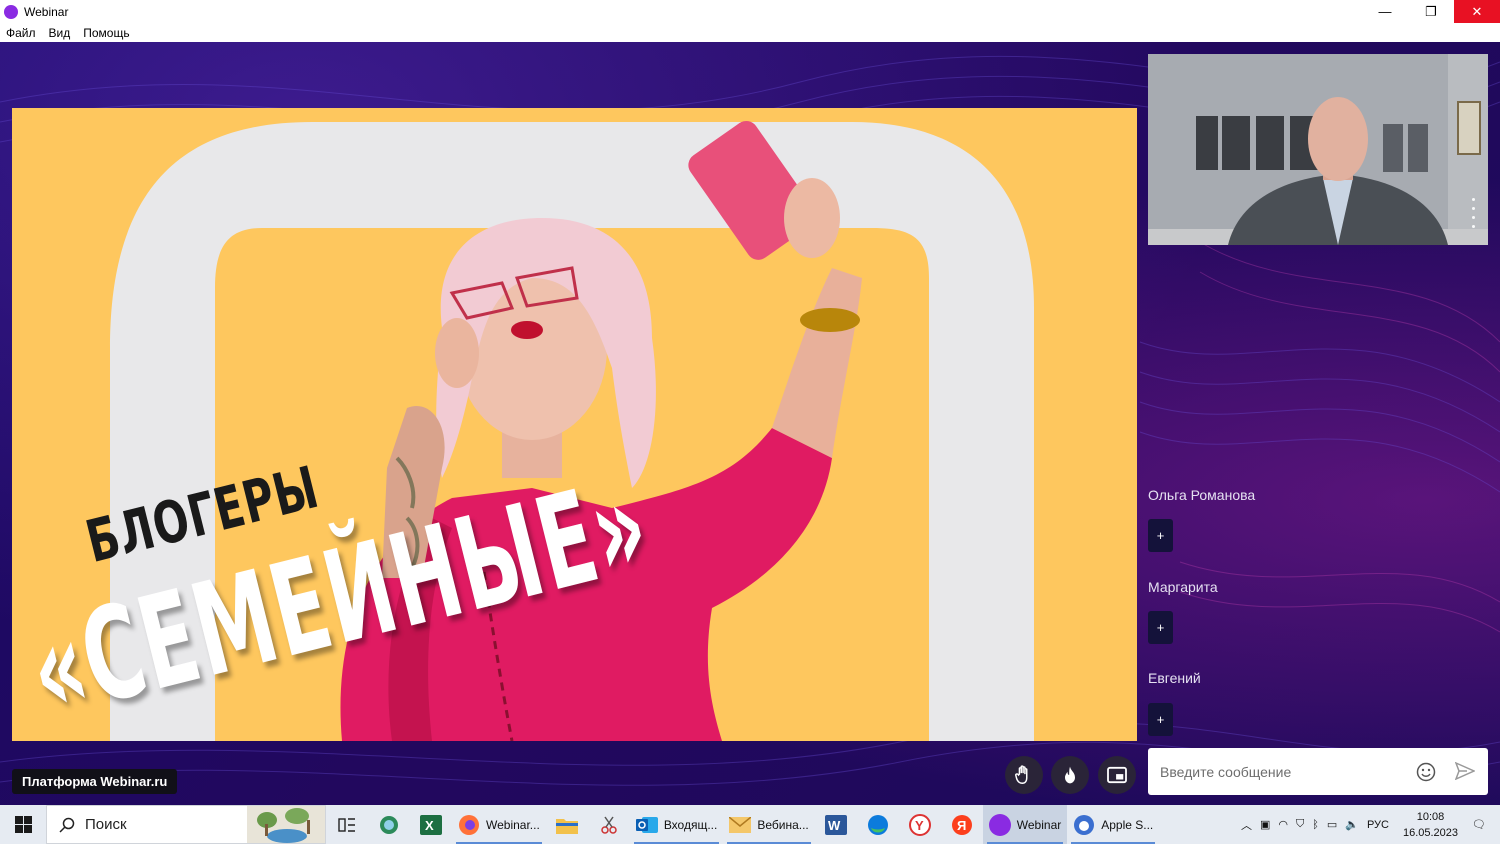 The height and width of the screenshot is (844, 1500). Describe the element at coordinates (1385, 11) in the screenshot. I see `minimize-button: —` at that location.